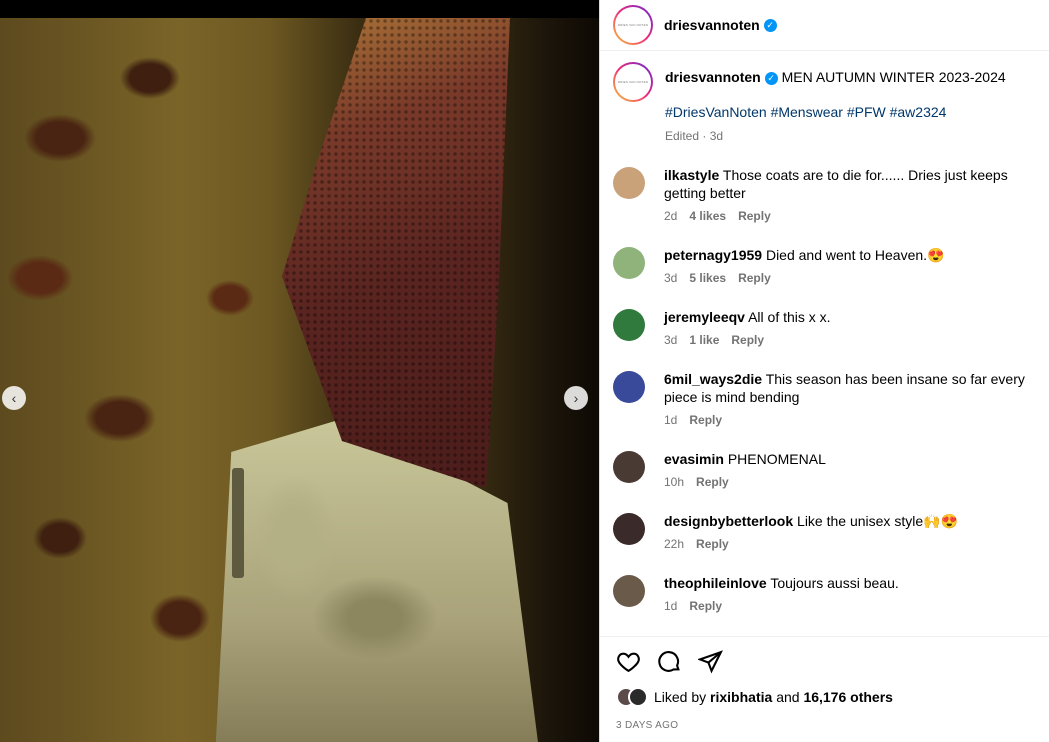  What do you see at coordinates (824, 25) in the screenshot?
I see `post-header: DRIES VAN NOTEN driesvannoten ✓` at bounding box center [824, 25].